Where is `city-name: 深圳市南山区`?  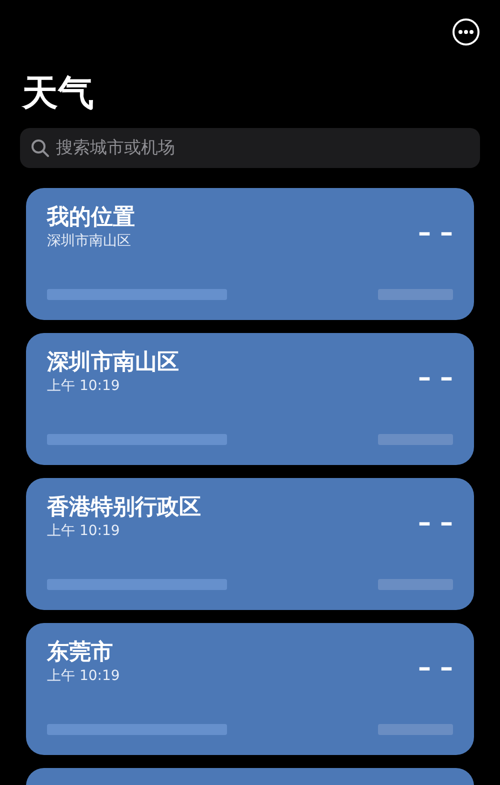
city-name: 深圳市南山区 is located at coordinates (113, 363).